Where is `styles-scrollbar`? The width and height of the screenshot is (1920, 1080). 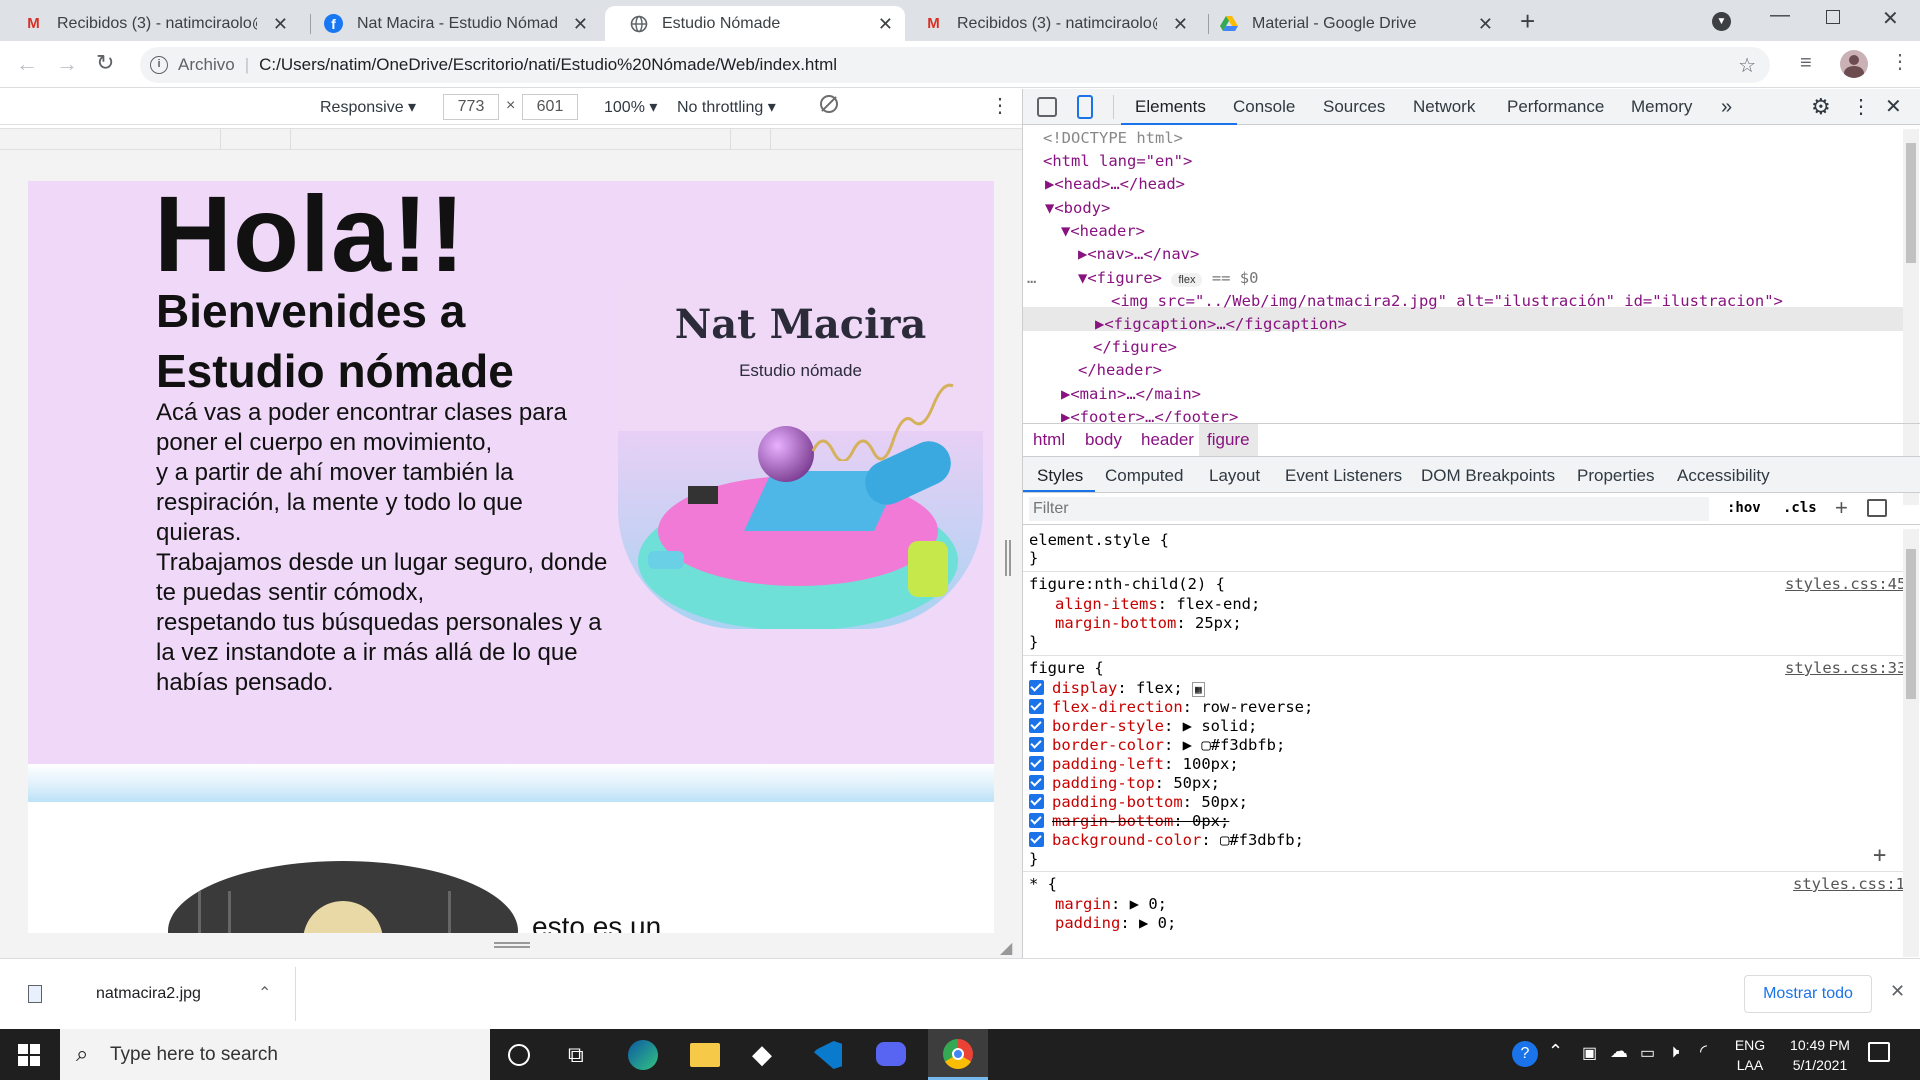
styles-scrollbar is located at coordinates (1911, 743).